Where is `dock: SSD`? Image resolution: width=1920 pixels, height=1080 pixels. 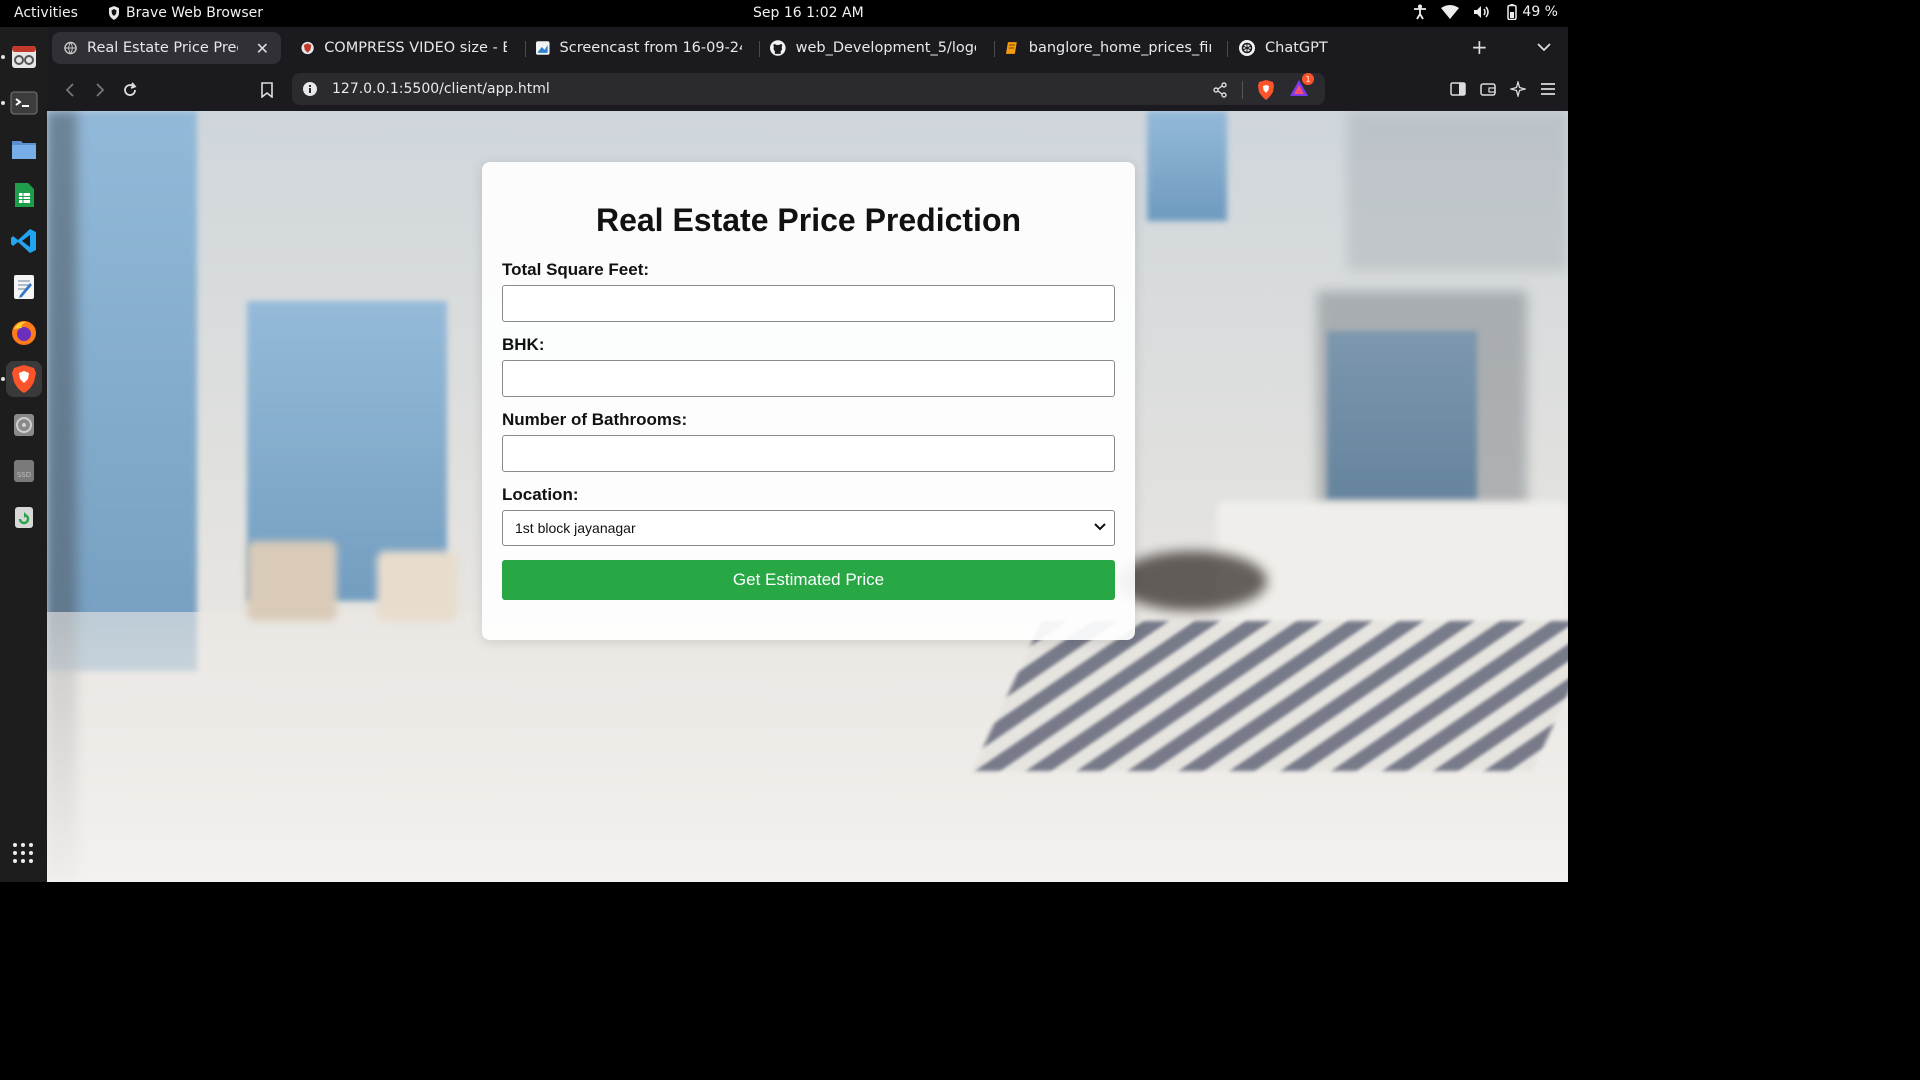
dock: SSD is located at coordinates (23, 454).